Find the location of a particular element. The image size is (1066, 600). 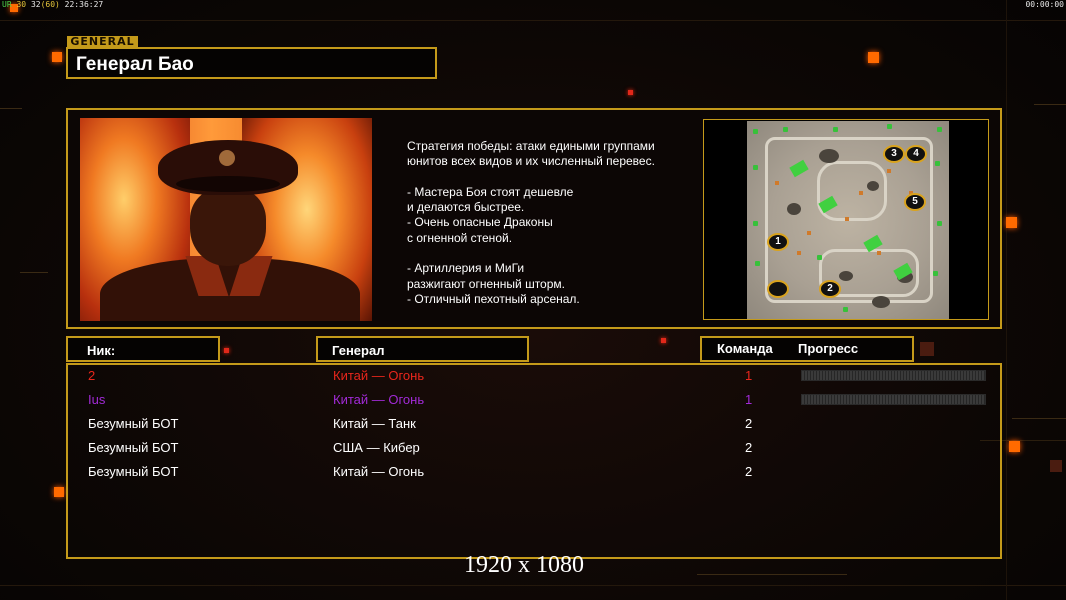

nick-header-box: Ник: is located at coordinates (143, 349).